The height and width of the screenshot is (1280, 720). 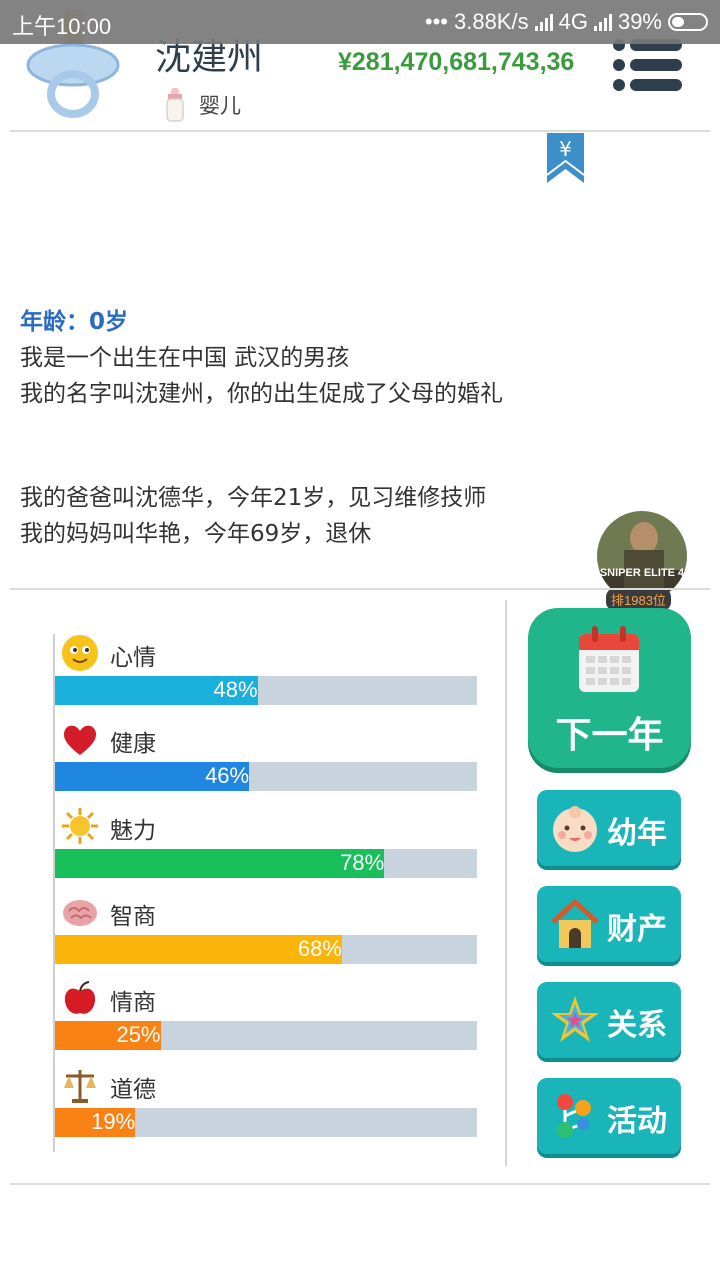 What do you see at coordinates (565, 149) in the screenshot?
I see `yen-symbol: ¥` at bounding box center [565, 149].